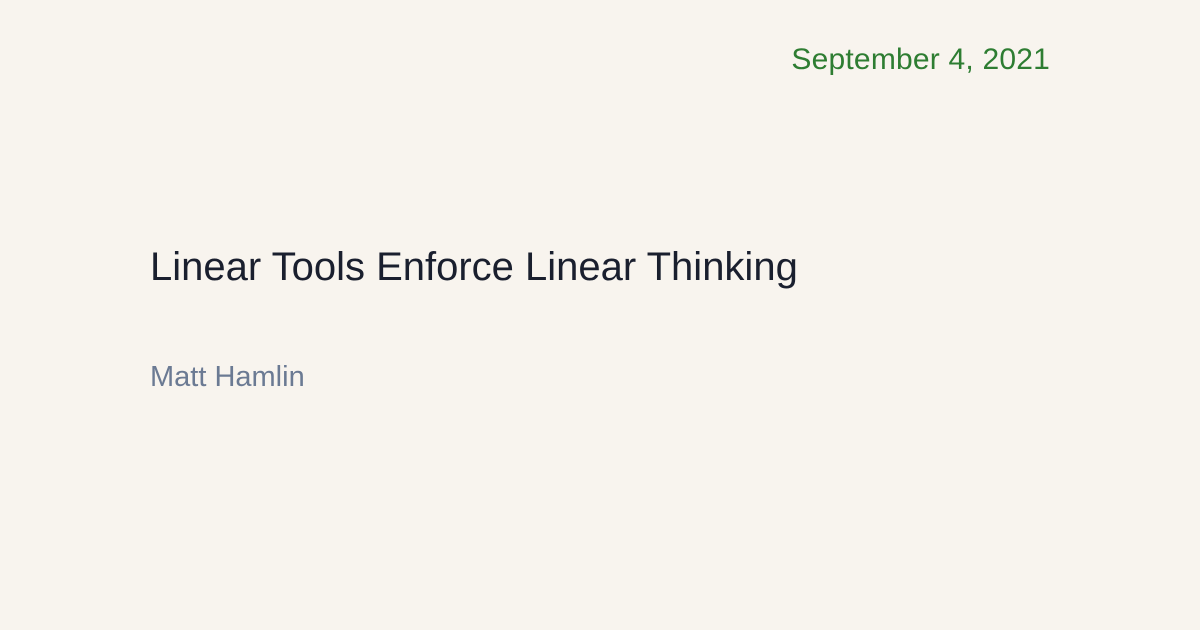 The width and height of the screenshot is (1200, 630). Describe the element at coordinates (227, 377) in the screenshot. I see `post-author: Matt Hamlin` at that location.